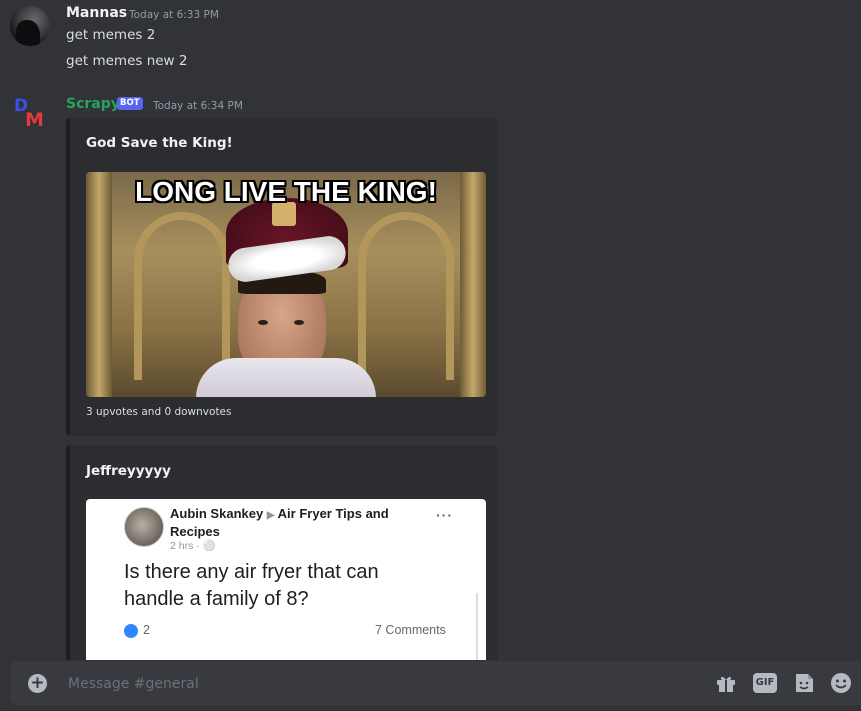  Describe the element at coordinates (286, 284) in the screenshot. I see `meme-image: LONG LIVE THE KING!` at that location.